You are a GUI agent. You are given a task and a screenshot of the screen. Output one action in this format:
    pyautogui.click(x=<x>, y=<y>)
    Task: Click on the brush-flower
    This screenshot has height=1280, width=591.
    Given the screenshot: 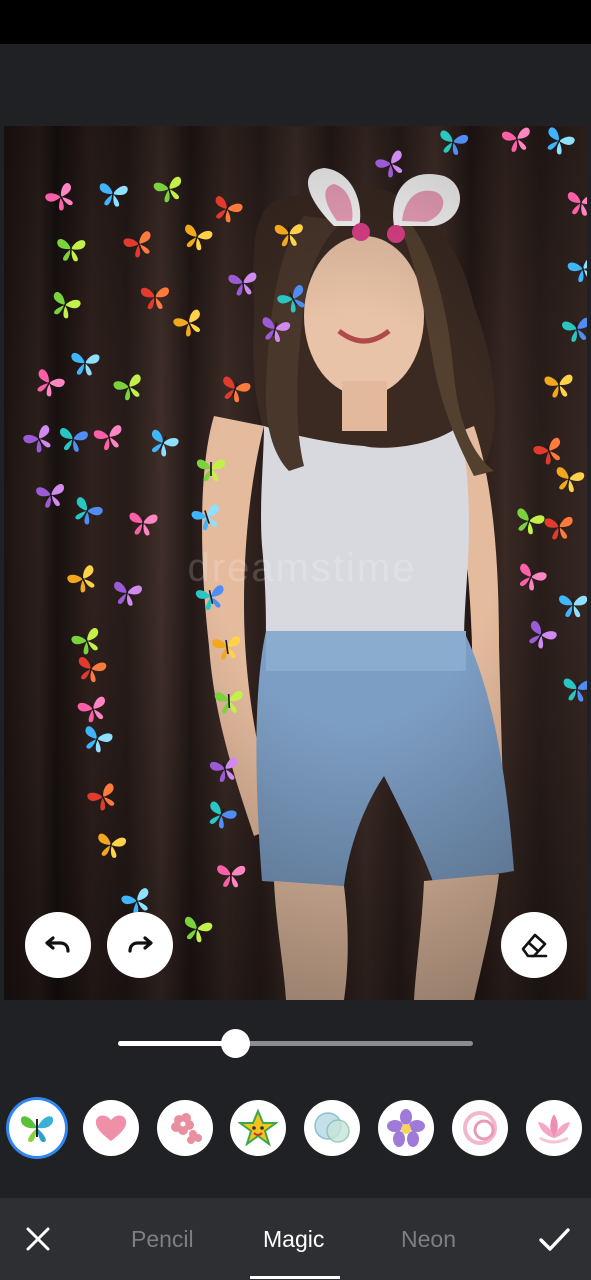 What is the action you would take?
    pyautogui.click(x=406, y=1128)
    